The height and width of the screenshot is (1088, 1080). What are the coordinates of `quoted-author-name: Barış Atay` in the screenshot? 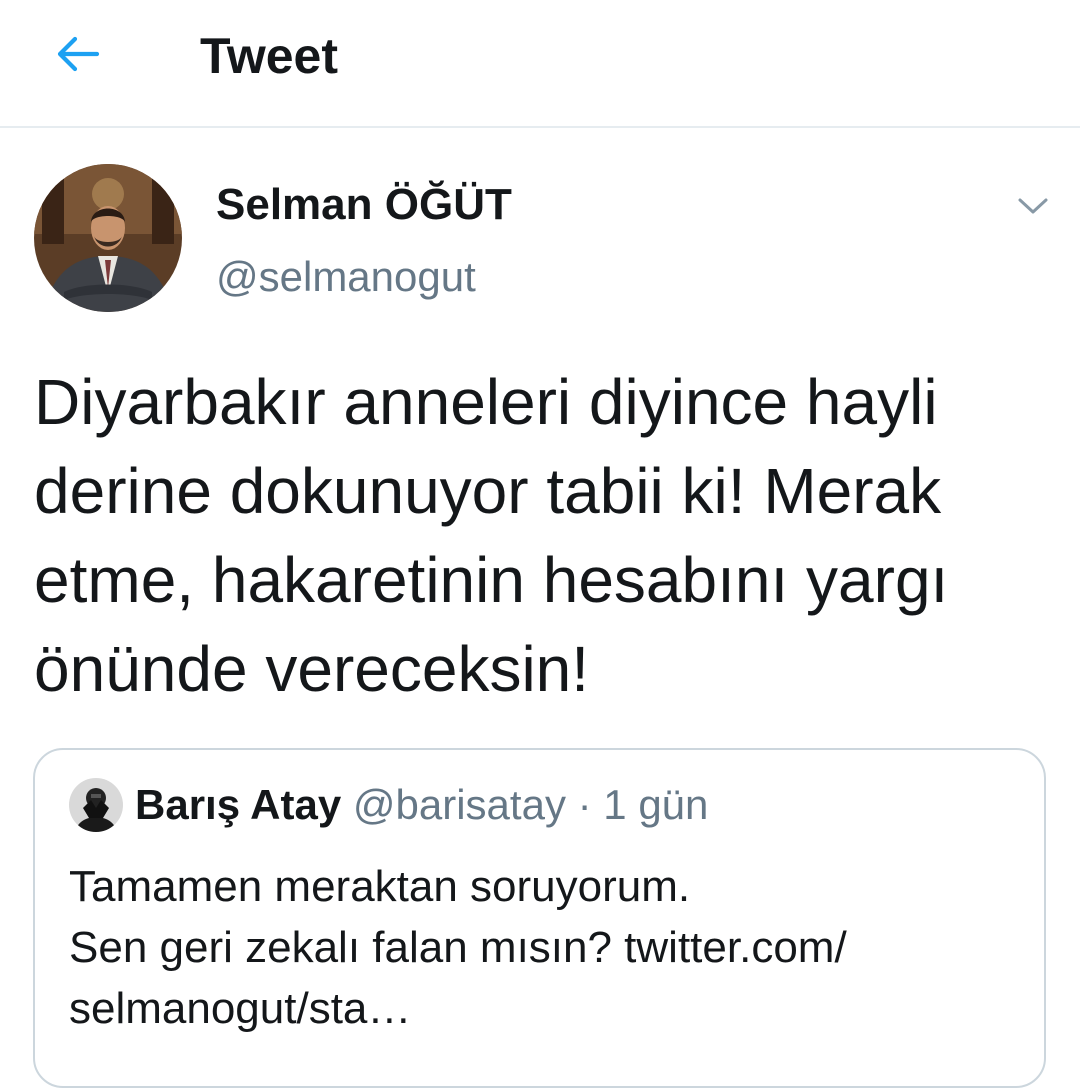 It's located at (238, 804).